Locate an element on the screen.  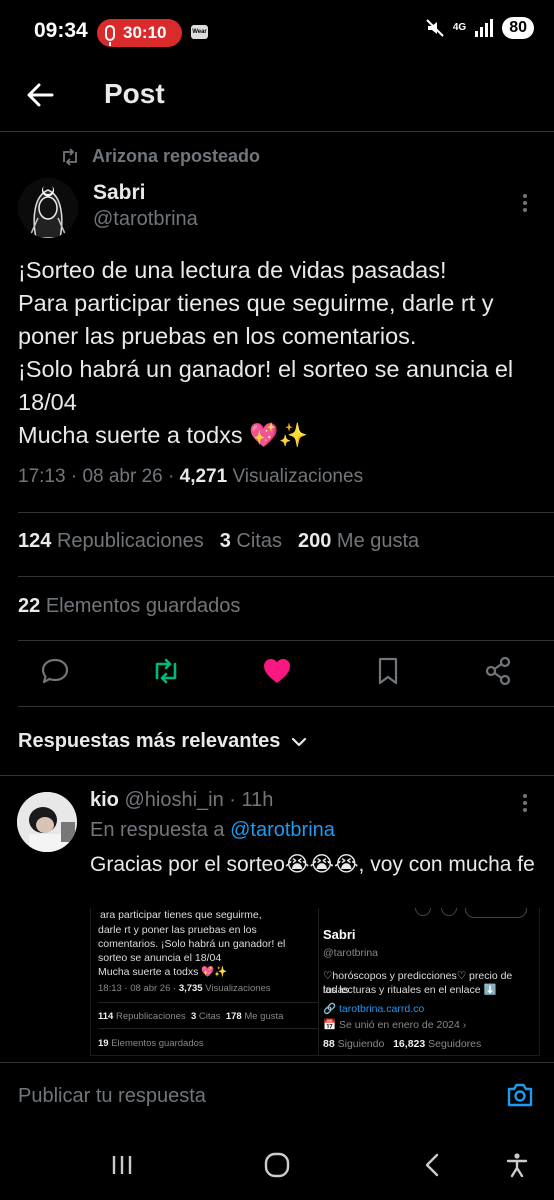
mini-saves: 19 Elementos guardados is located at coordinates (151, 1044).